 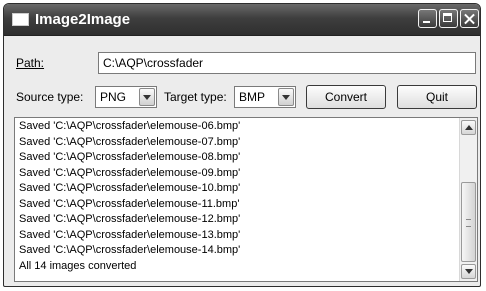 What do you see at coordinates (20, 19) in the screenshot?
I see `window-icon` at bounding box center [20, 19].